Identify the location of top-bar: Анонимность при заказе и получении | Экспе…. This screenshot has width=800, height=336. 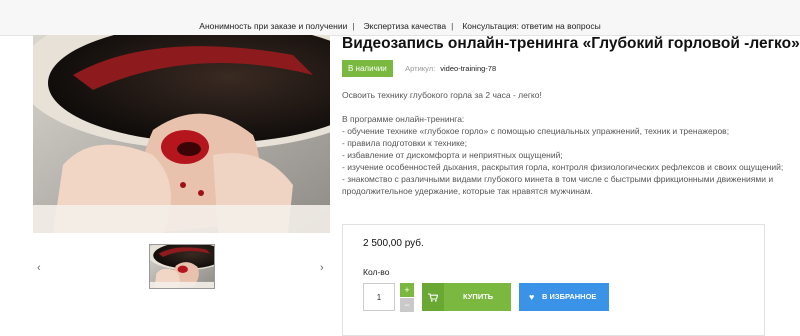
(400, 18).